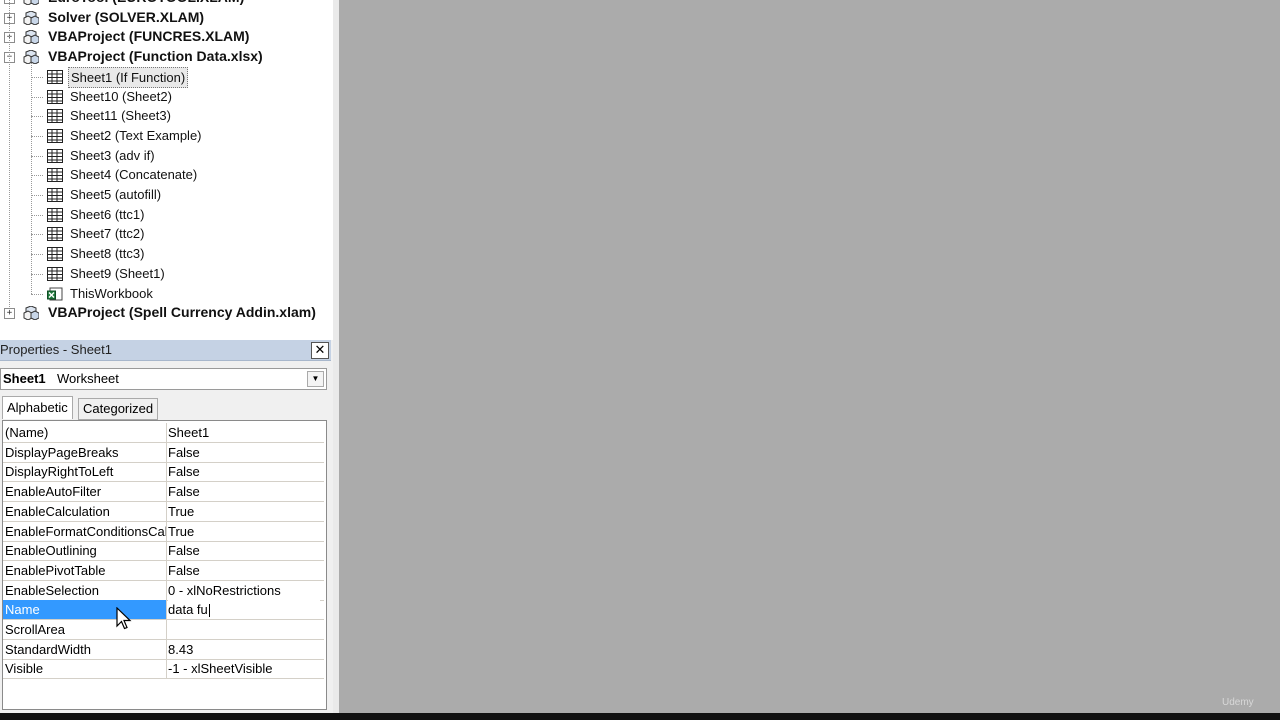  What do you see at coordinates (209, 611) in the screenshot?
I see `text-caret` at bounding box center [209, 611].